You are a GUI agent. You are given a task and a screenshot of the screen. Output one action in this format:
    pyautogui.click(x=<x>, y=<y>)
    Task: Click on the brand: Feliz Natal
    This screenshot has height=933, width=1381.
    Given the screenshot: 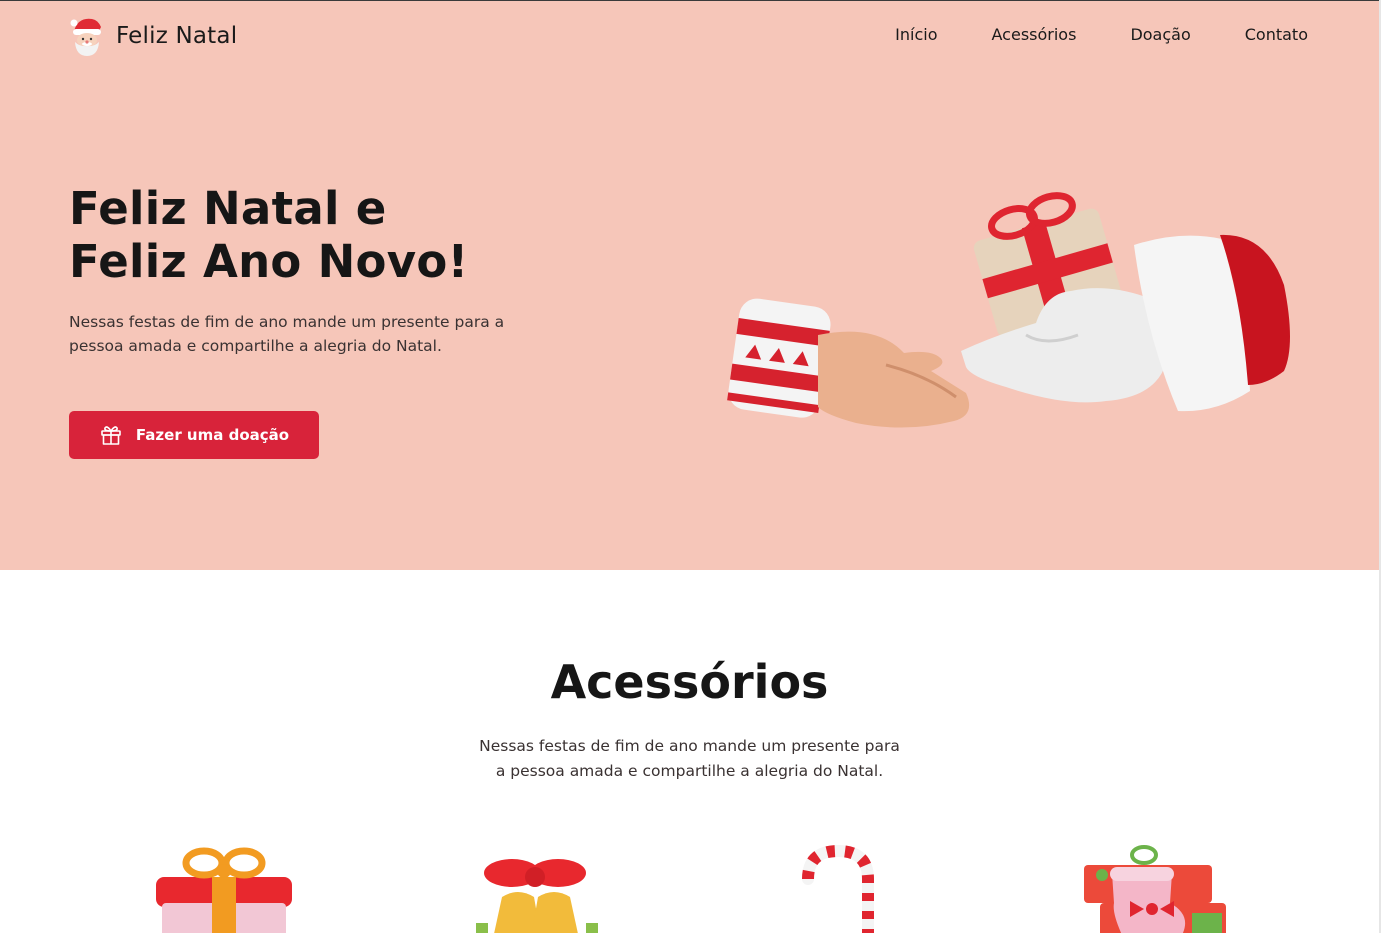 What is the action you would take?
    pyautogui.click(x=152, y=36)
    